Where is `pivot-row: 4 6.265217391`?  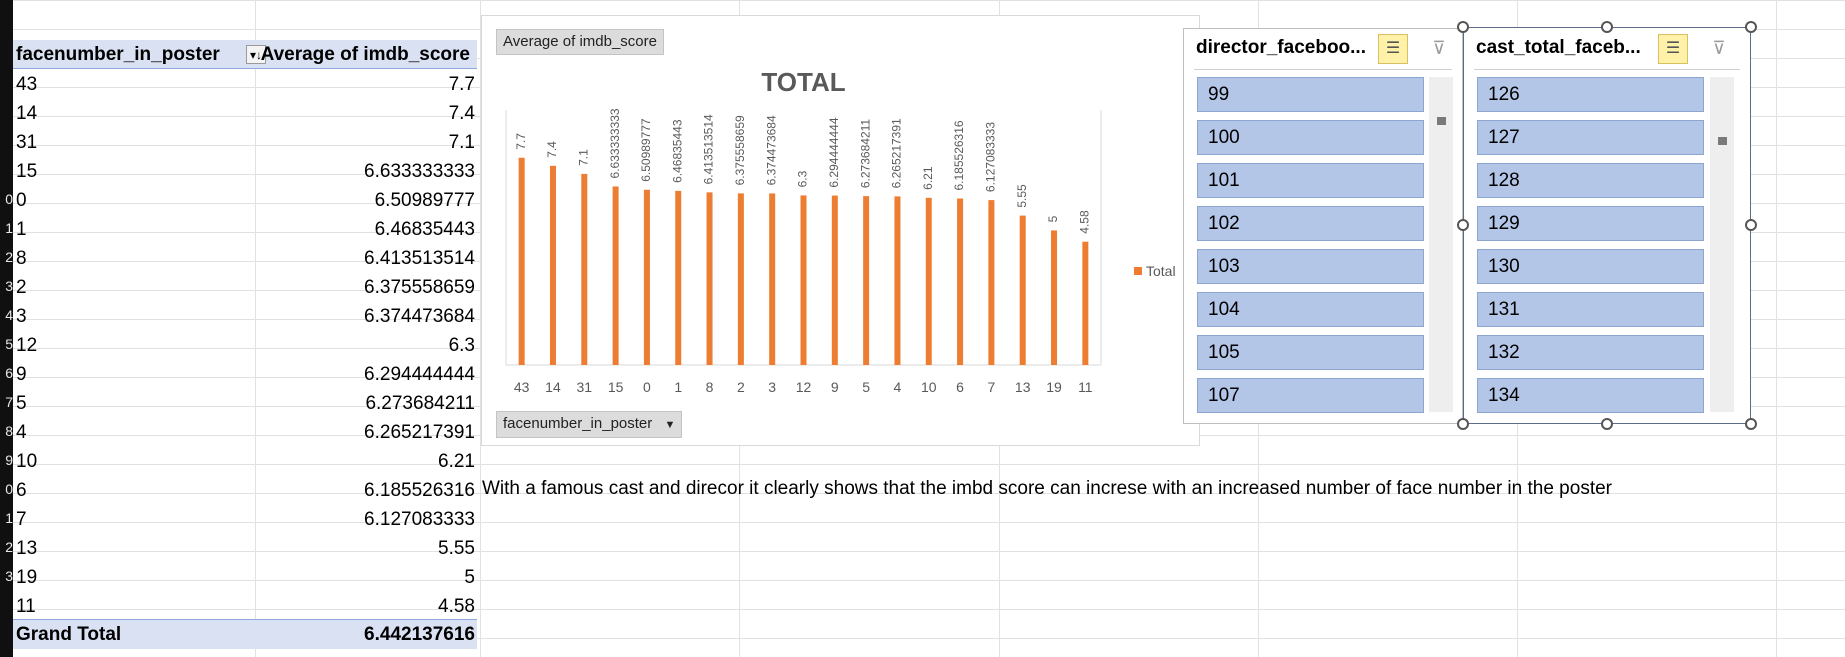 pivot-row: 4 6.265217391 is located at coordinates (245, 432).